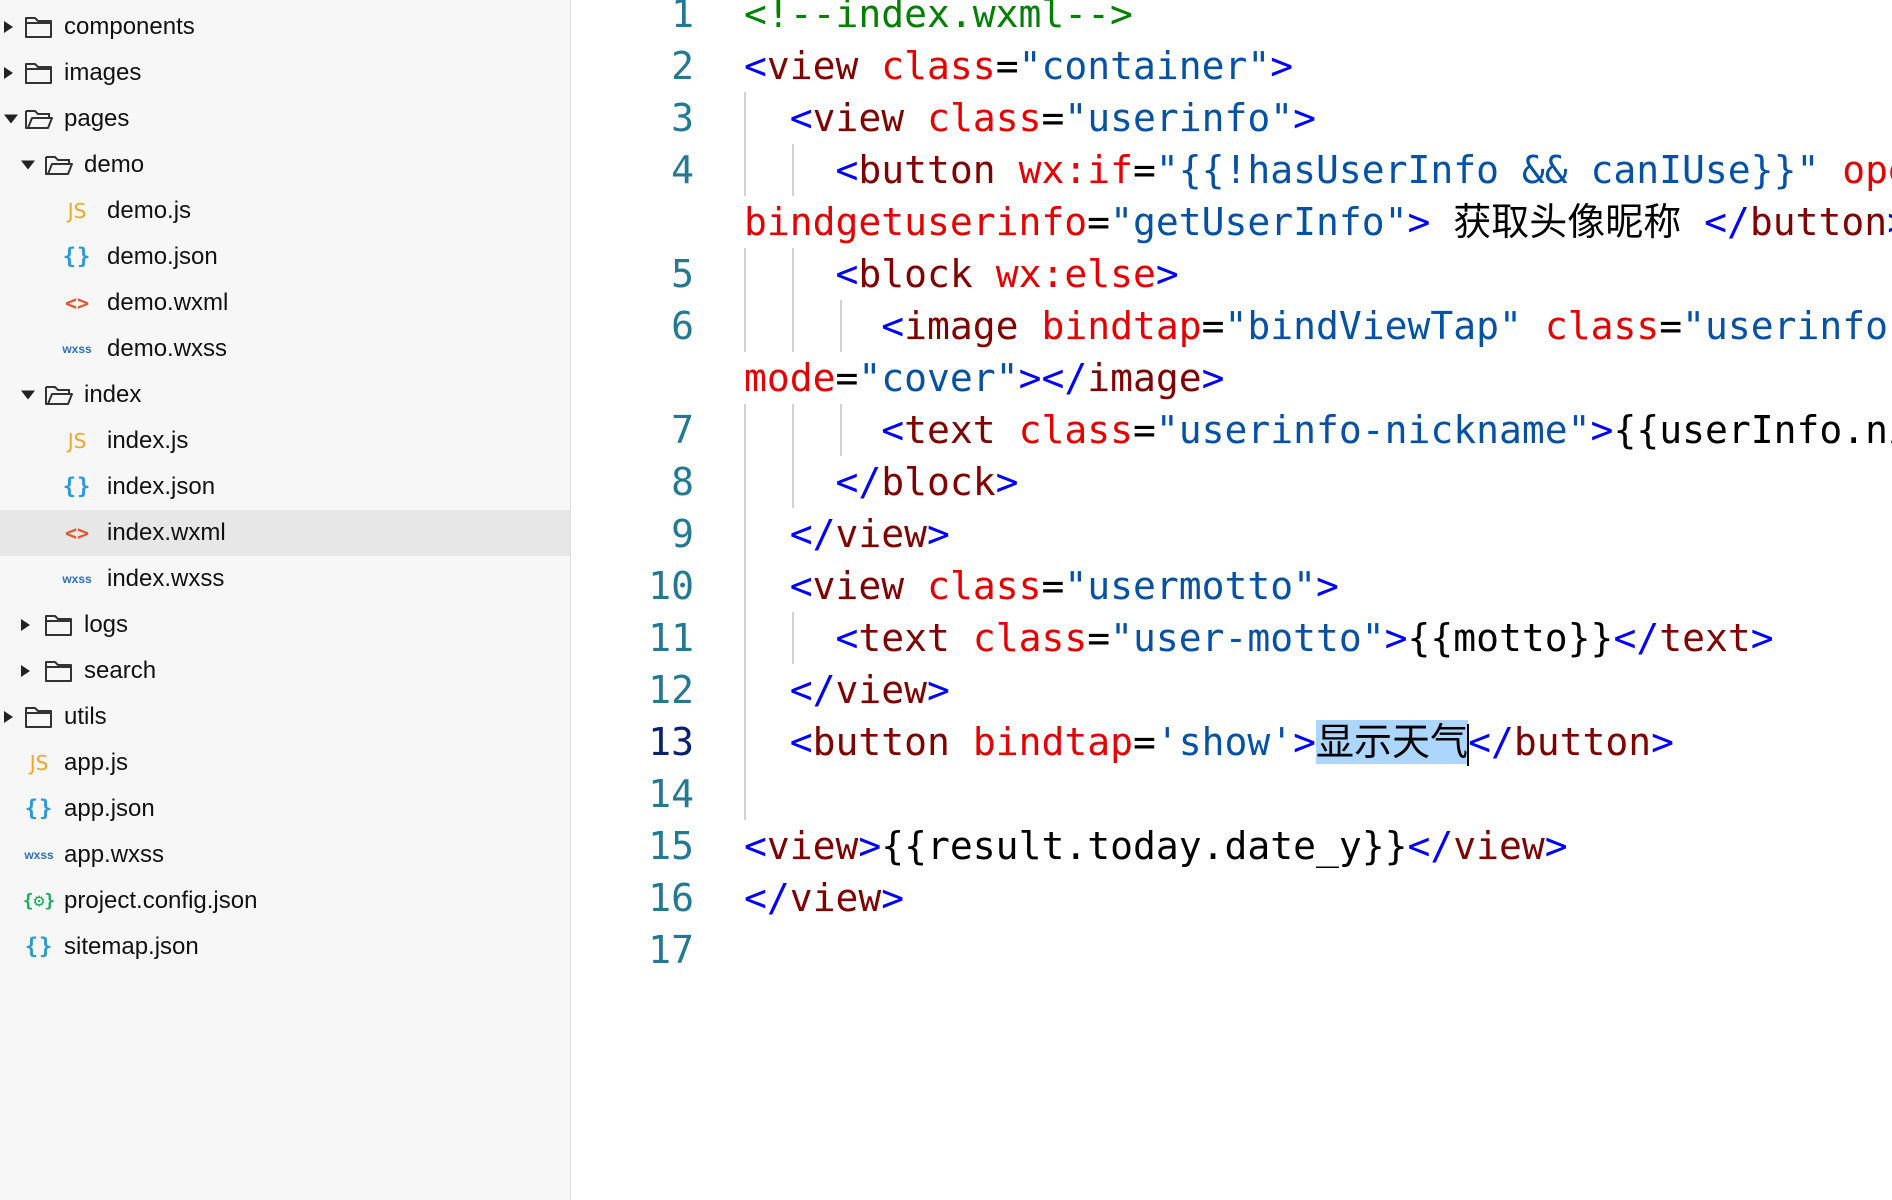  Describe the element at coordinates (1075, 274) in the screenshot. I see `code-token: wx:else` at that location.